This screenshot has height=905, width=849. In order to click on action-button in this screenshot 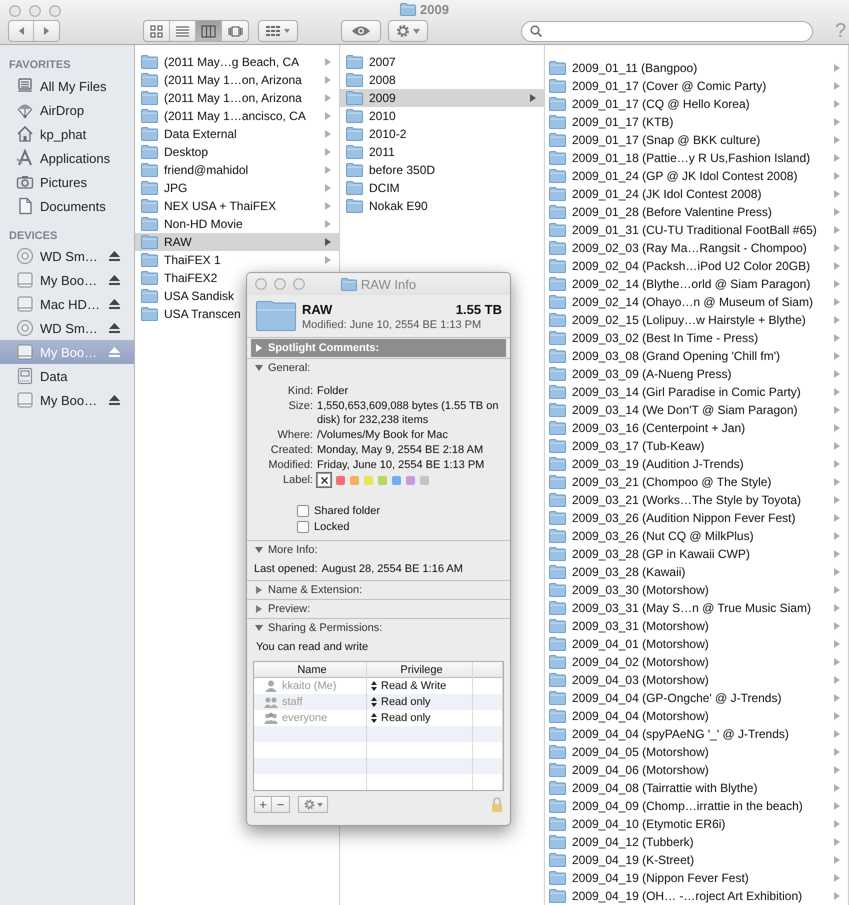, I will do `click(408, 31)`.